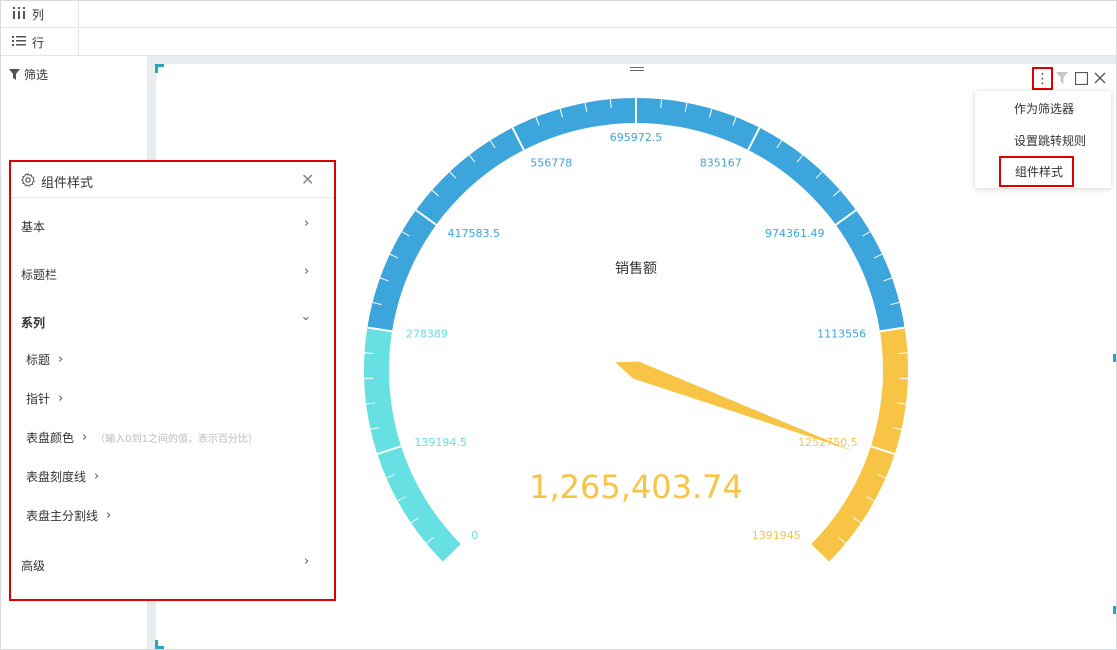 This screenshot has width=1117, height=650. I want to click on gauge-pointer, so click(734, 406).